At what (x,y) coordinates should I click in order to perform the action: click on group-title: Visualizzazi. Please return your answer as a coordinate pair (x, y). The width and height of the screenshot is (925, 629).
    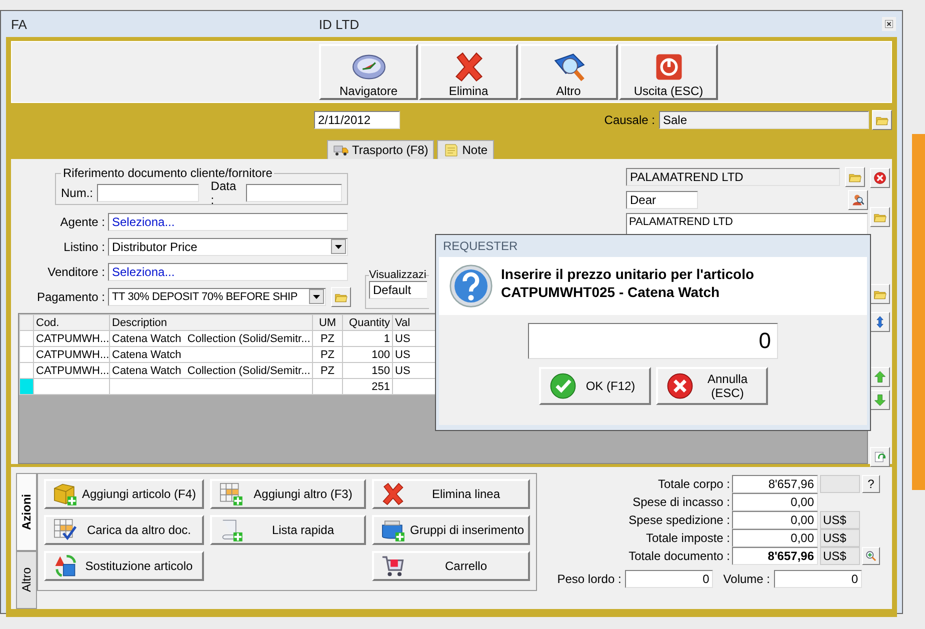
    Looking at the image, I should click on (397, 275).